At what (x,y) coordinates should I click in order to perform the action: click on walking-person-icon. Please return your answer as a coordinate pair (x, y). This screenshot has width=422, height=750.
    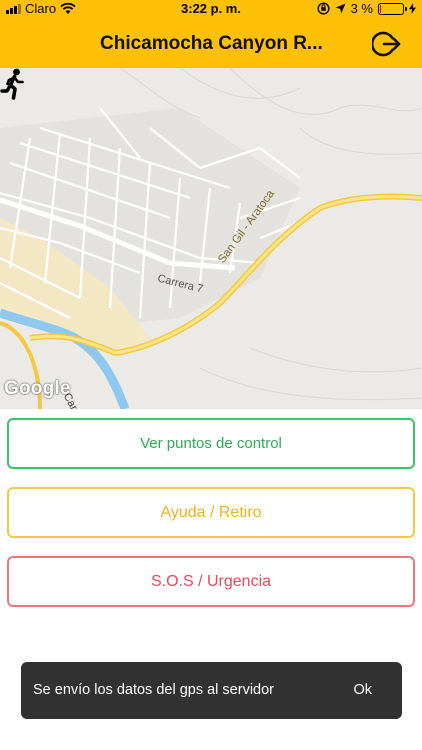
    Looking at the image, I should click on (13, 84).